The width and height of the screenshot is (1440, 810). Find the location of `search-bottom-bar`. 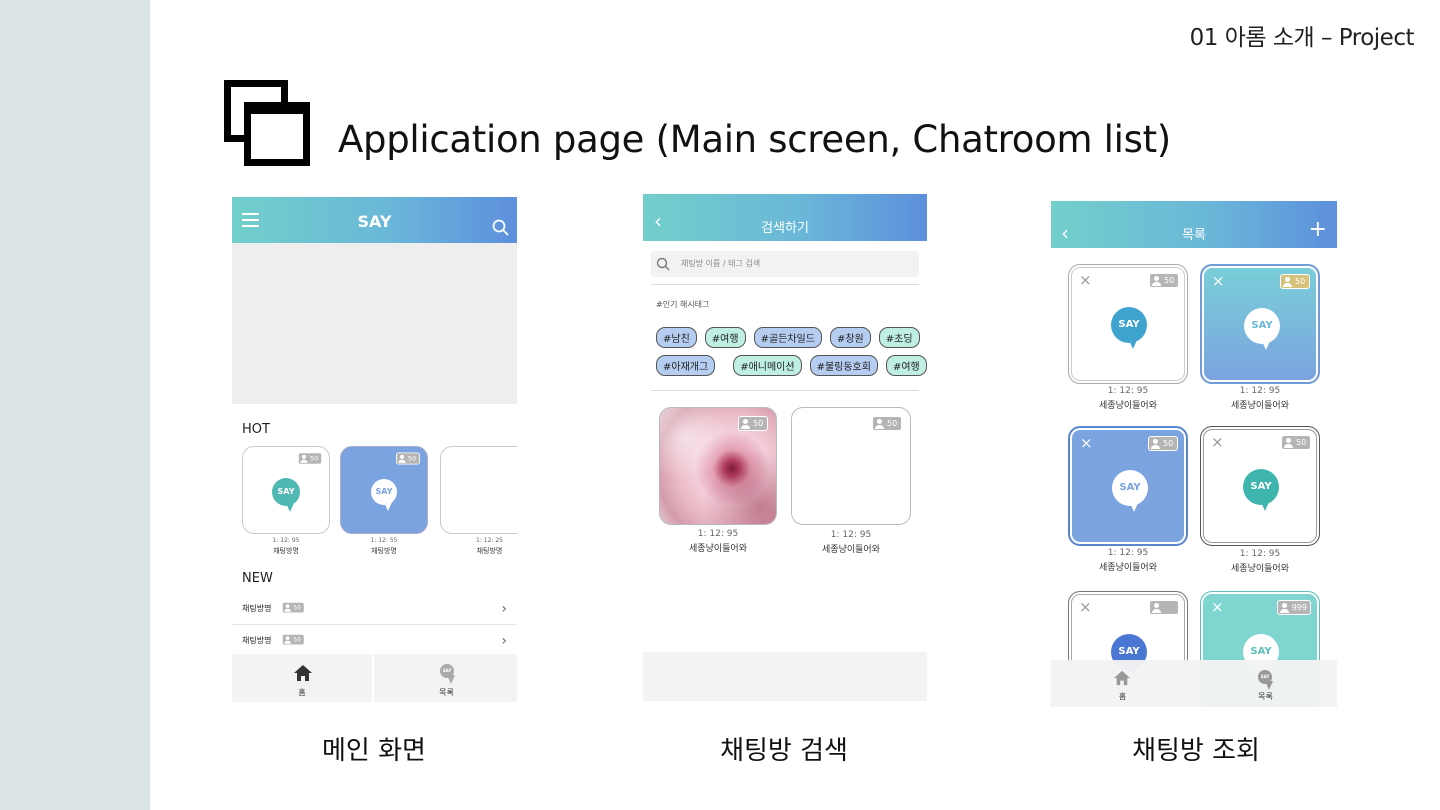

search-bottom-bar is located at coordinates (785, 676).